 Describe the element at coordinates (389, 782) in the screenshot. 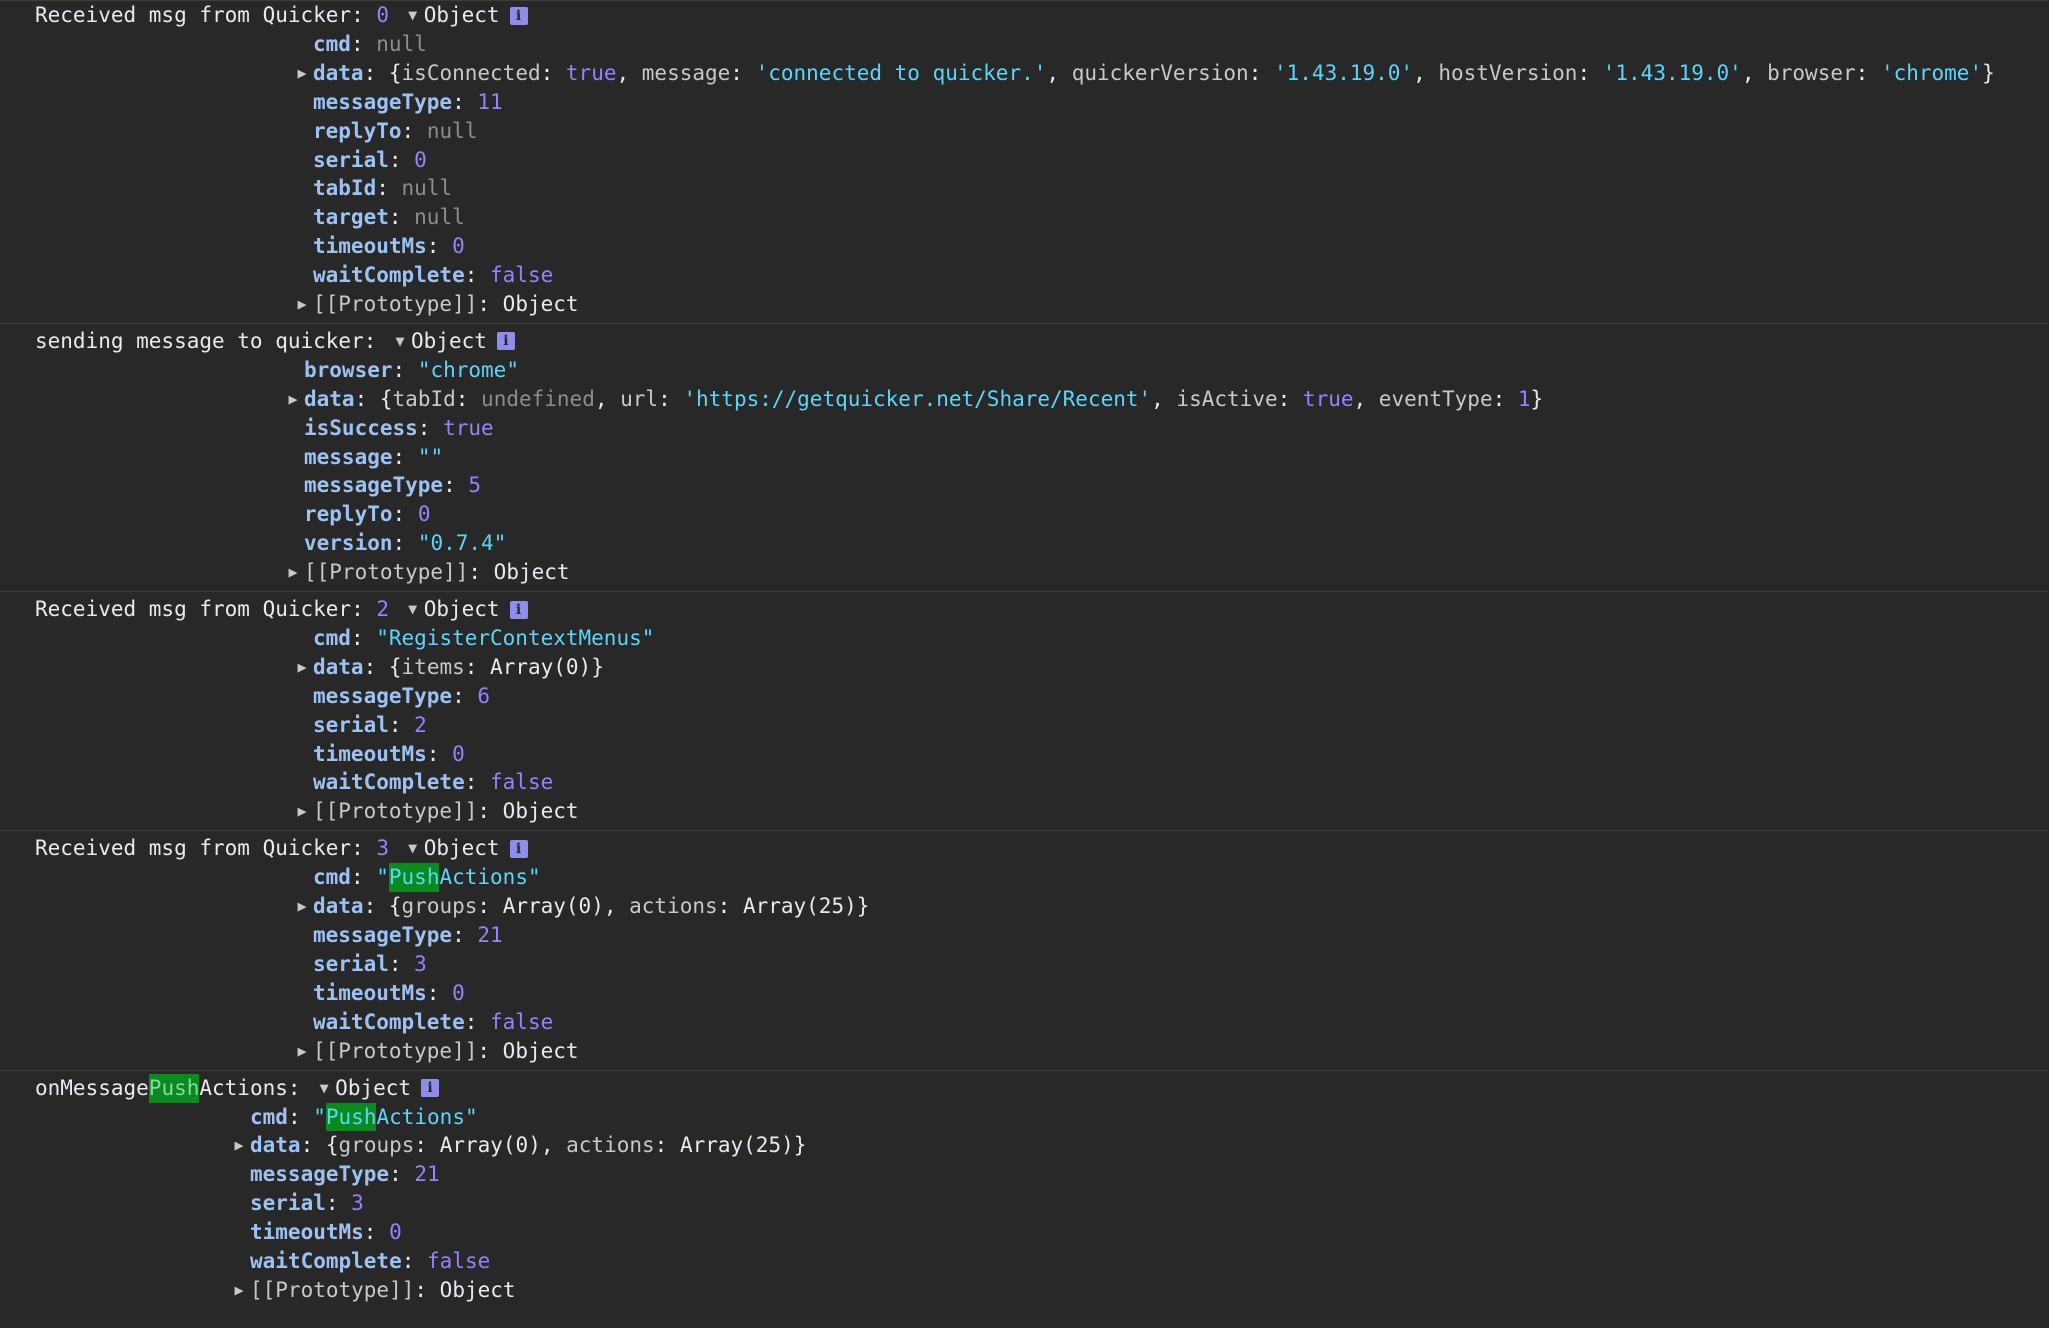

I see `property-key: waitComplete` at that location.